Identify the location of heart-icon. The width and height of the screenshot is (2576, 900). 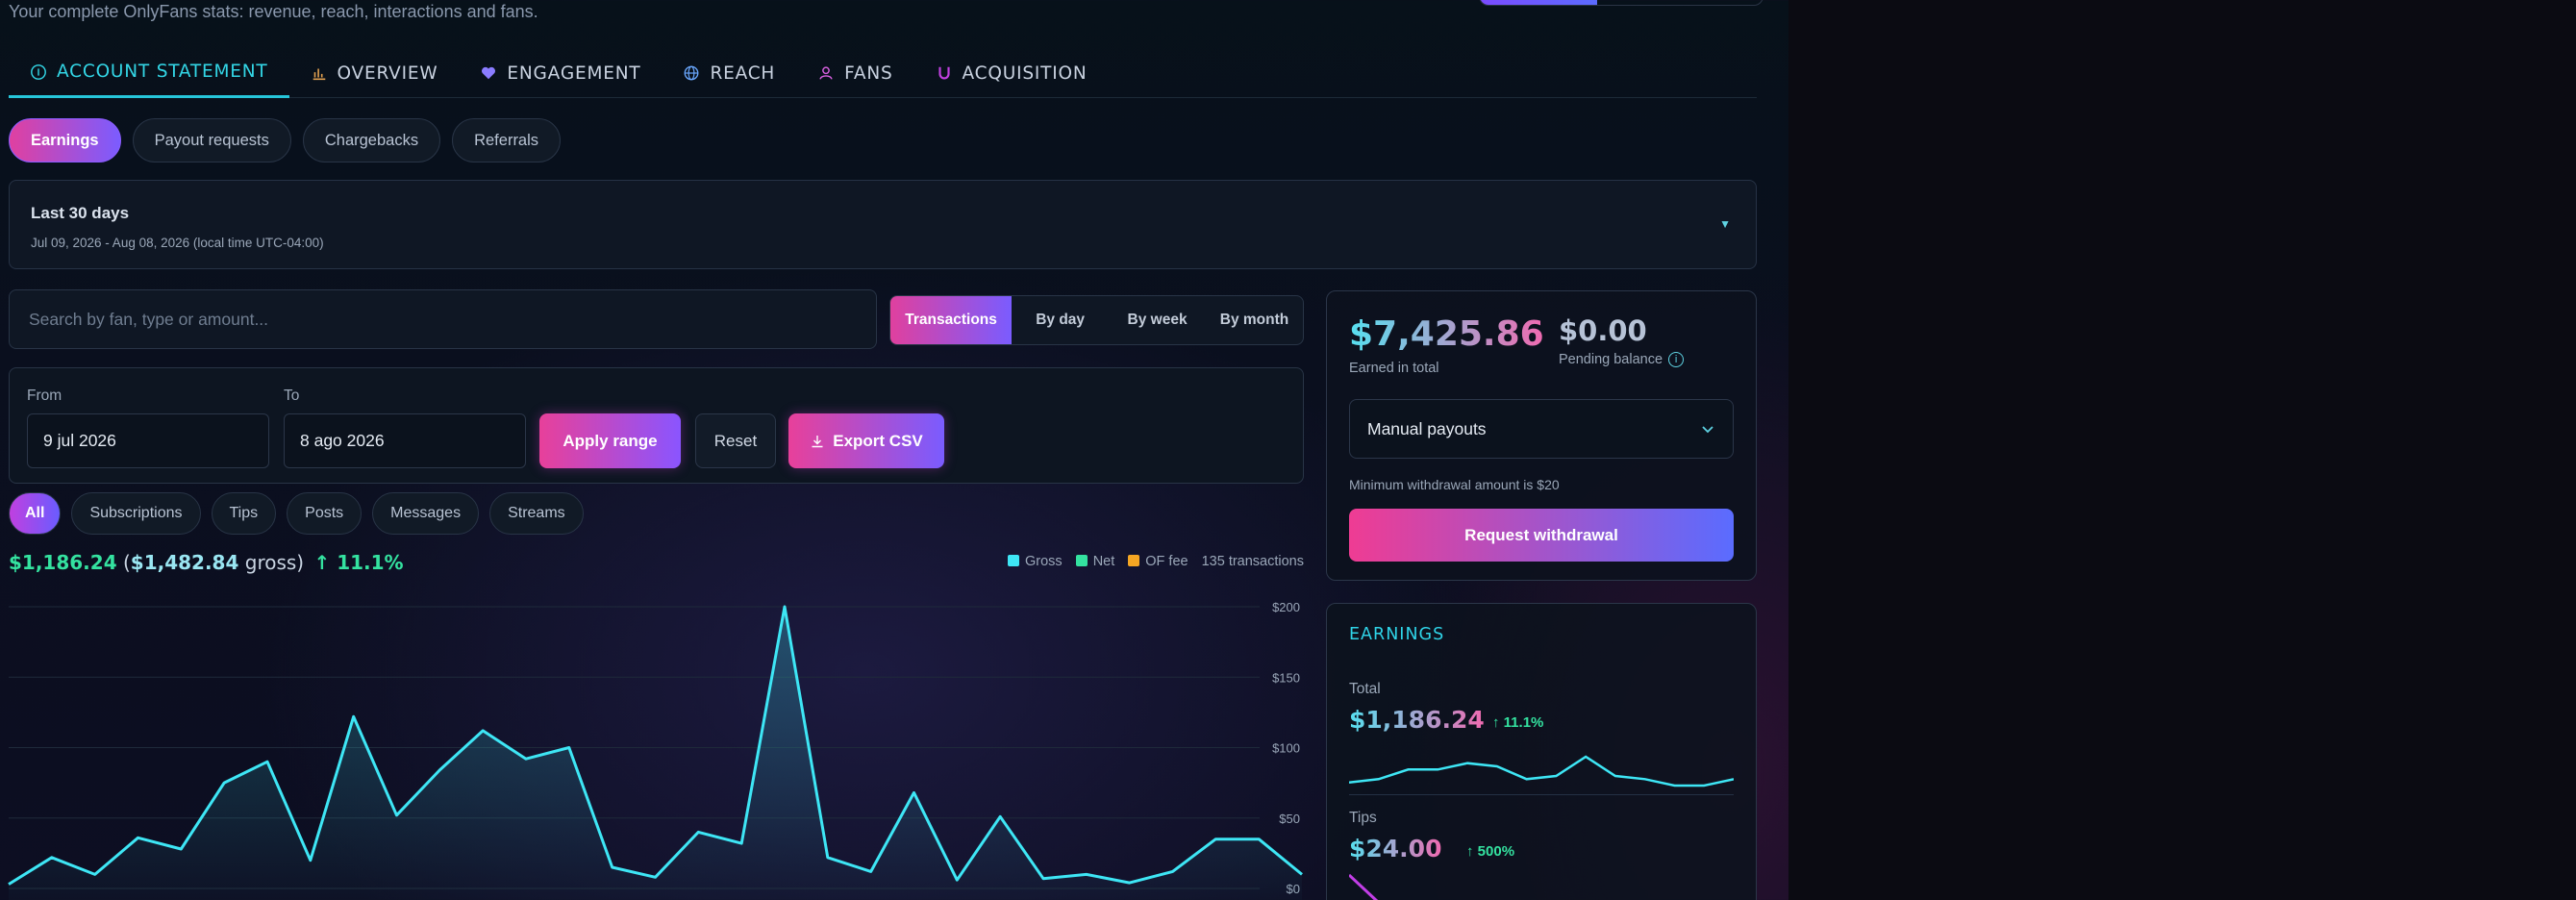
(489, 73).